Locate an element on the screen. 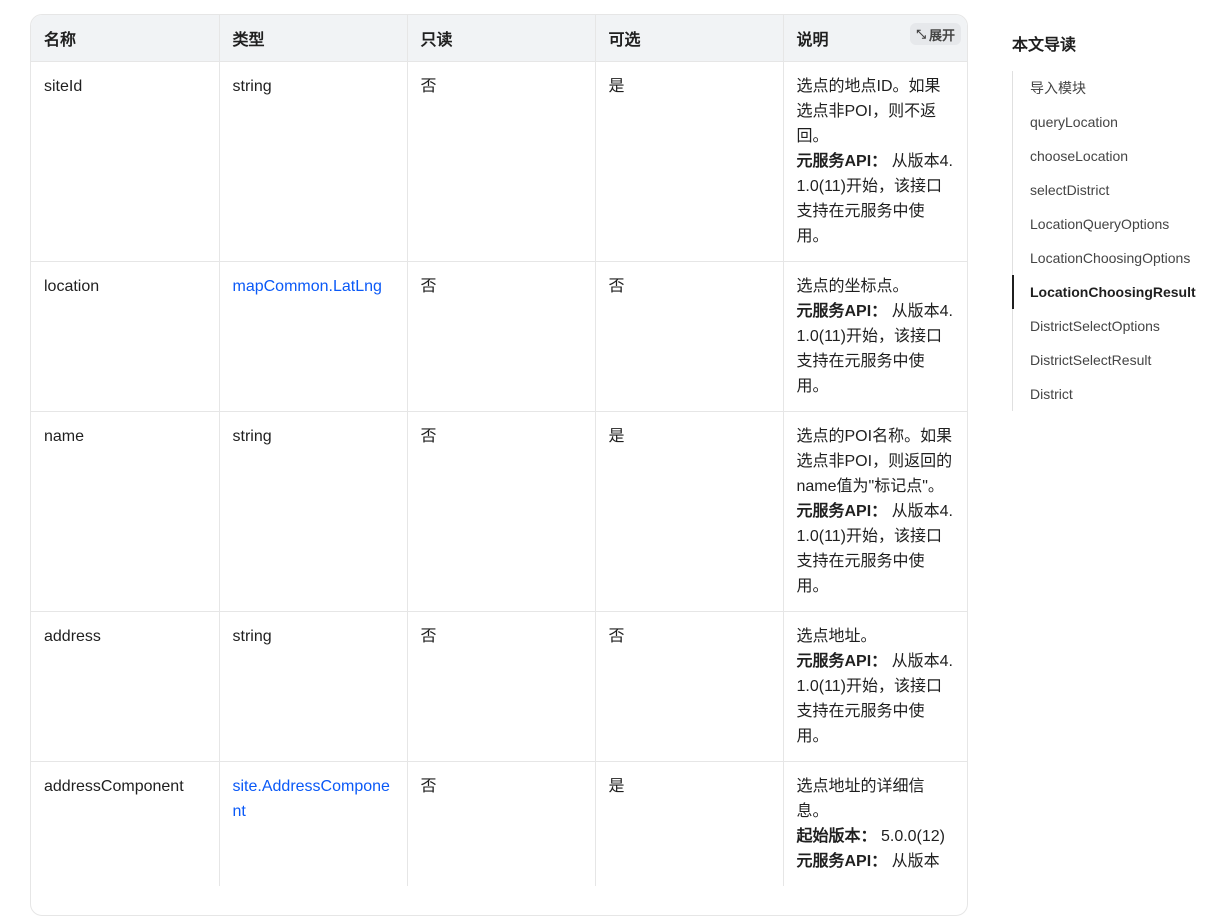  header-readonly: 只读 is located at coordinates (501, 38).